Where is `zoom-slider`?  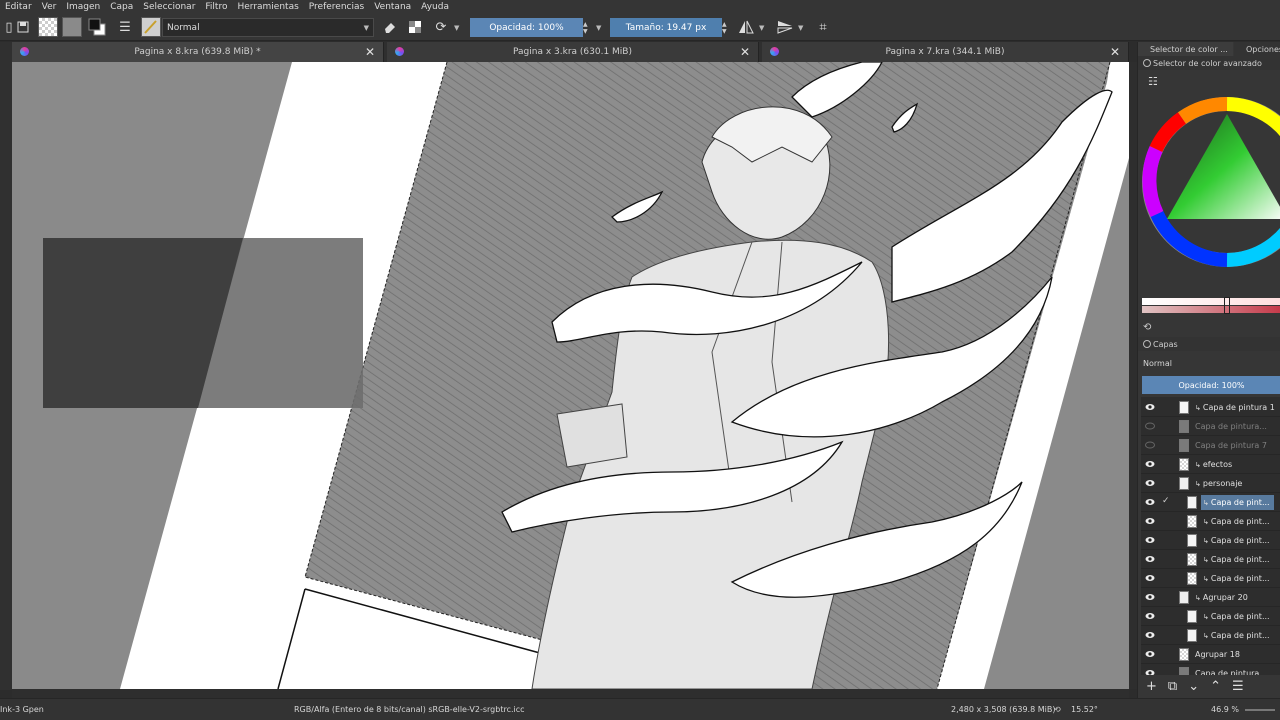
zoom-slider is located at coordinates (1260, 710).